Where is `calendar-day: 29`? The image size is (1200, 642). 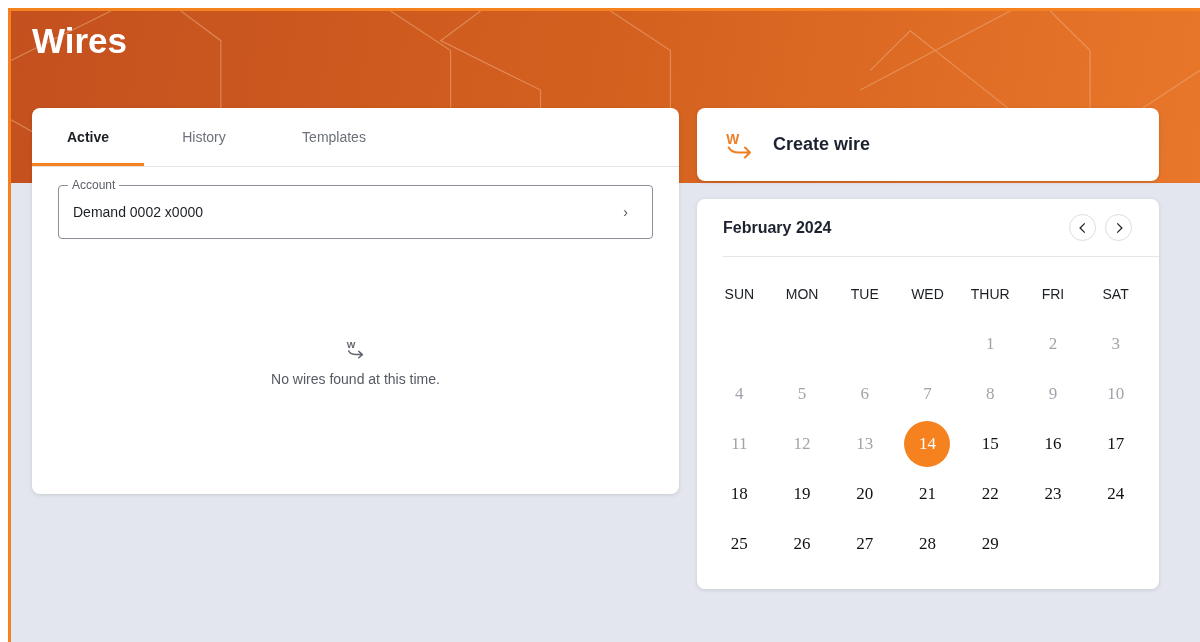
calendar-day: 29 is located at coordinates (990, 544).